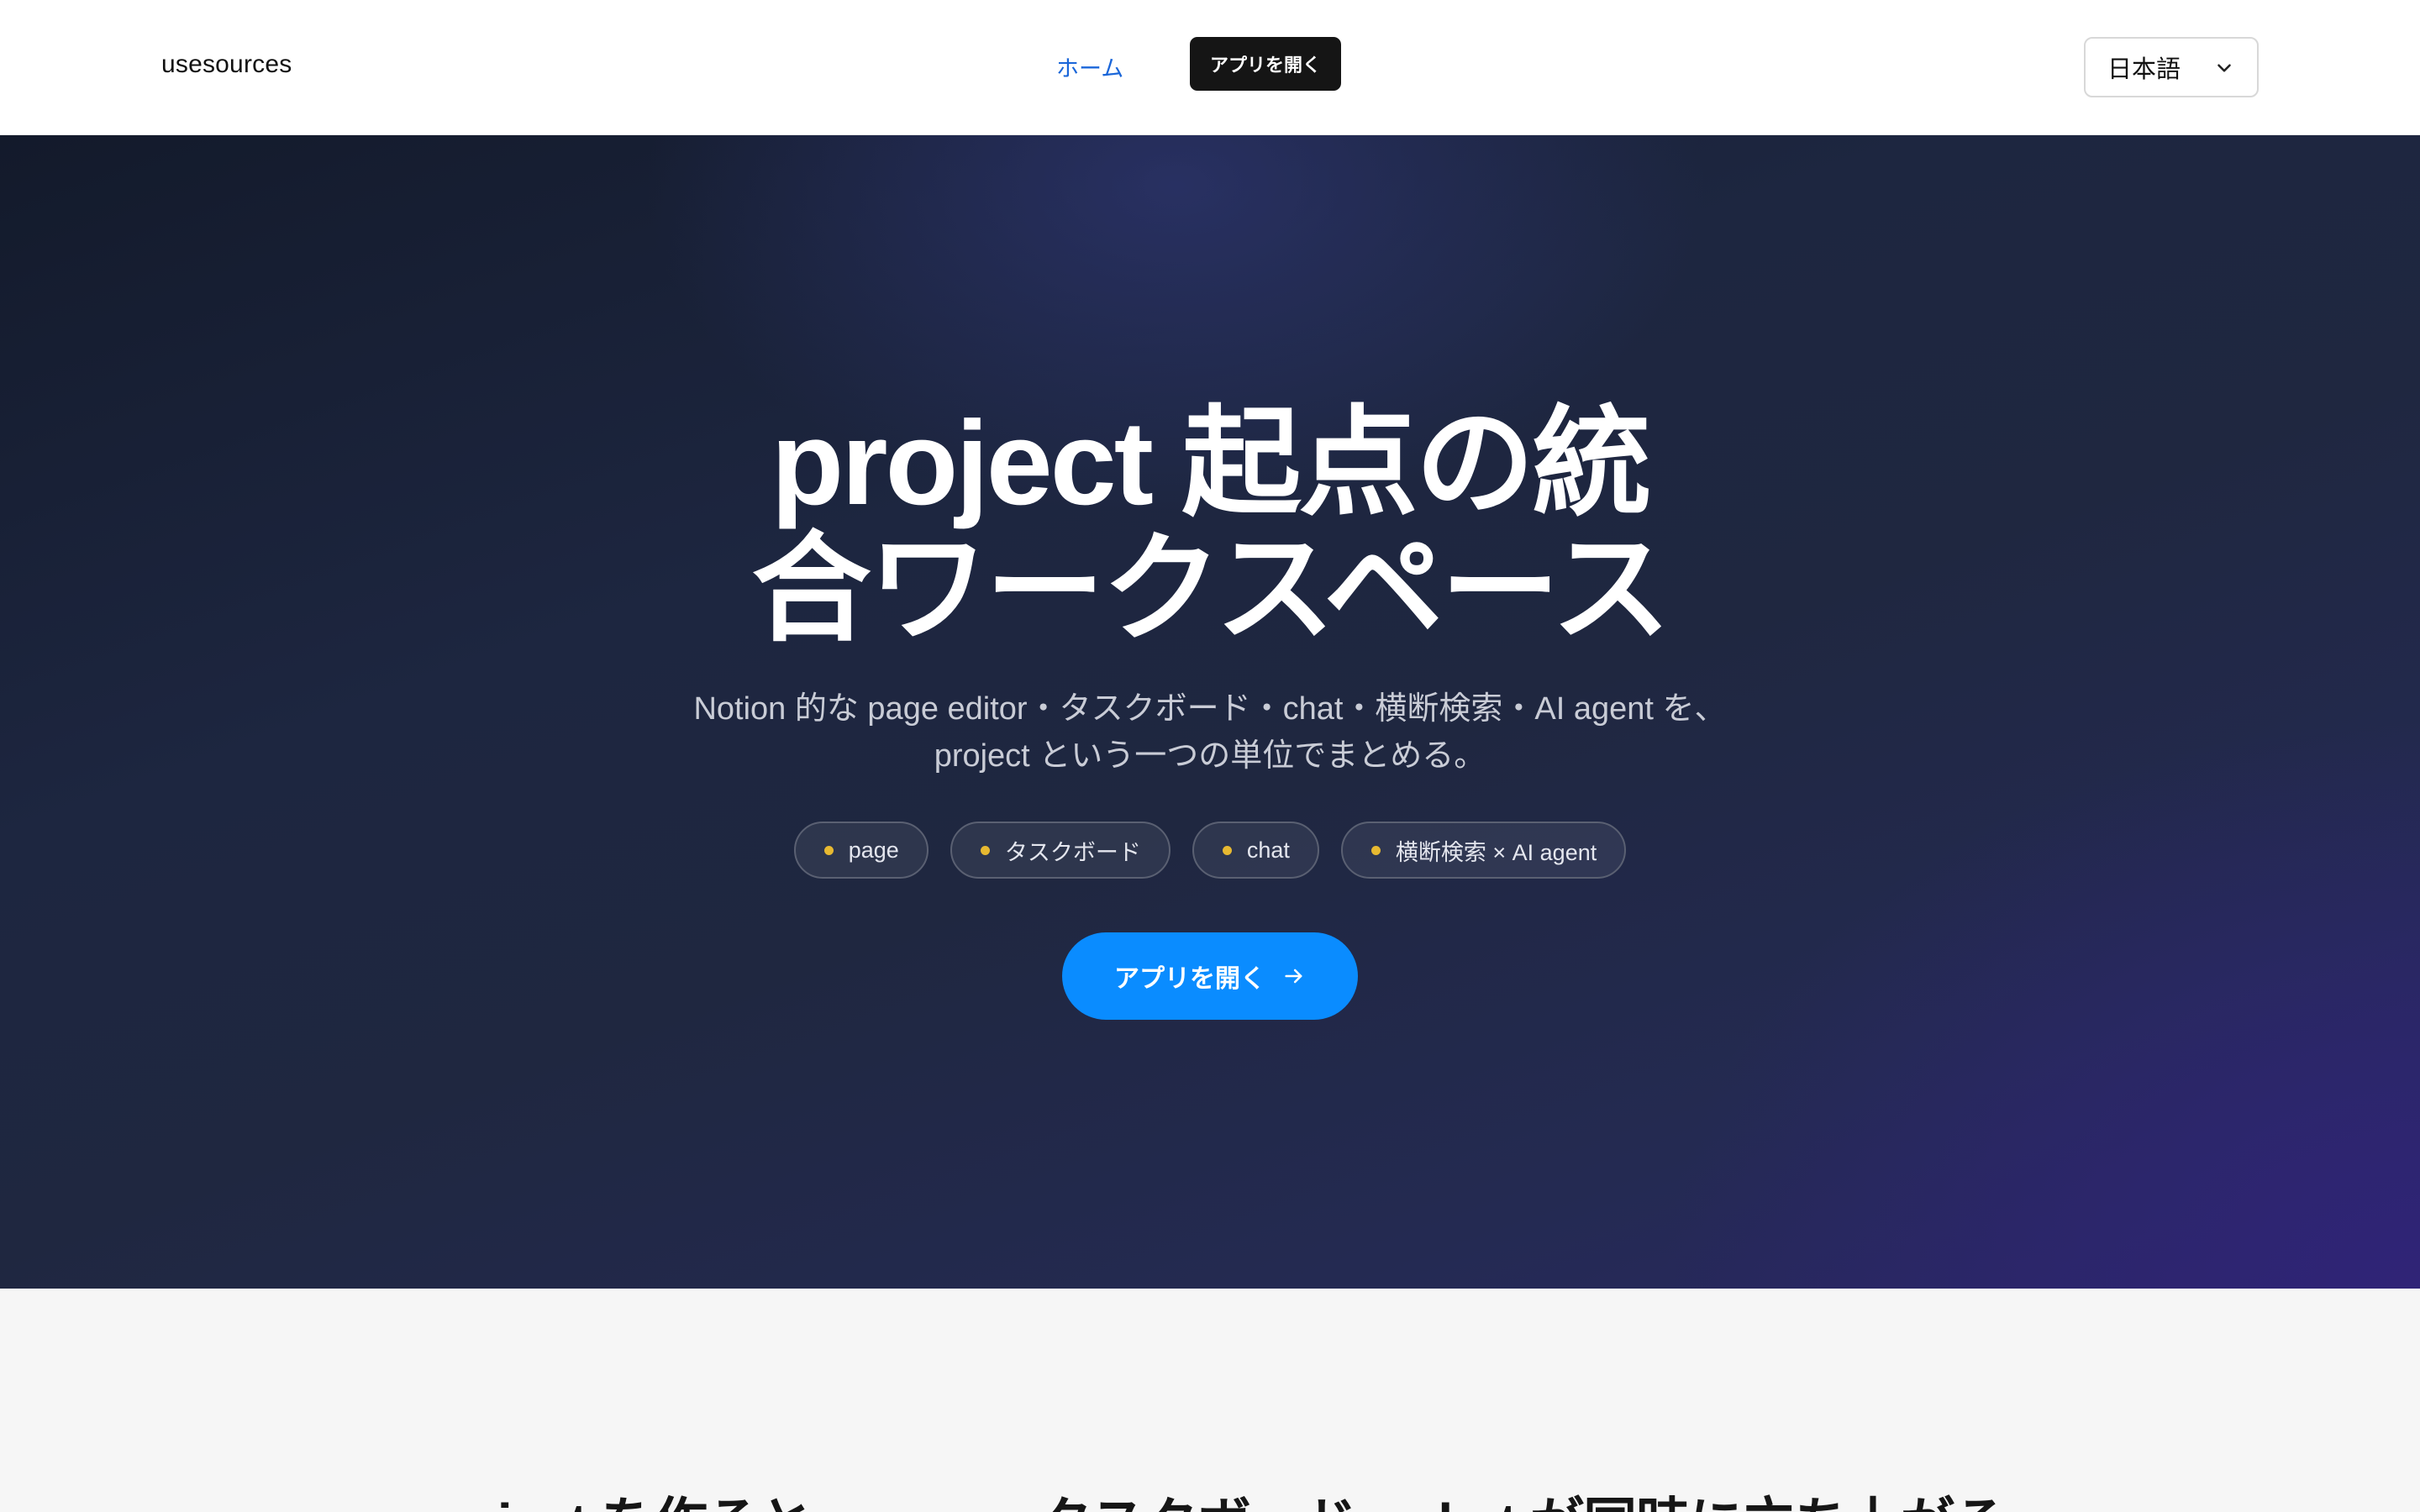  Describe the element at coordinates (1211, 589) in the screenshot. I see `hero-title-line-2: 合ワークスペース` at that location.